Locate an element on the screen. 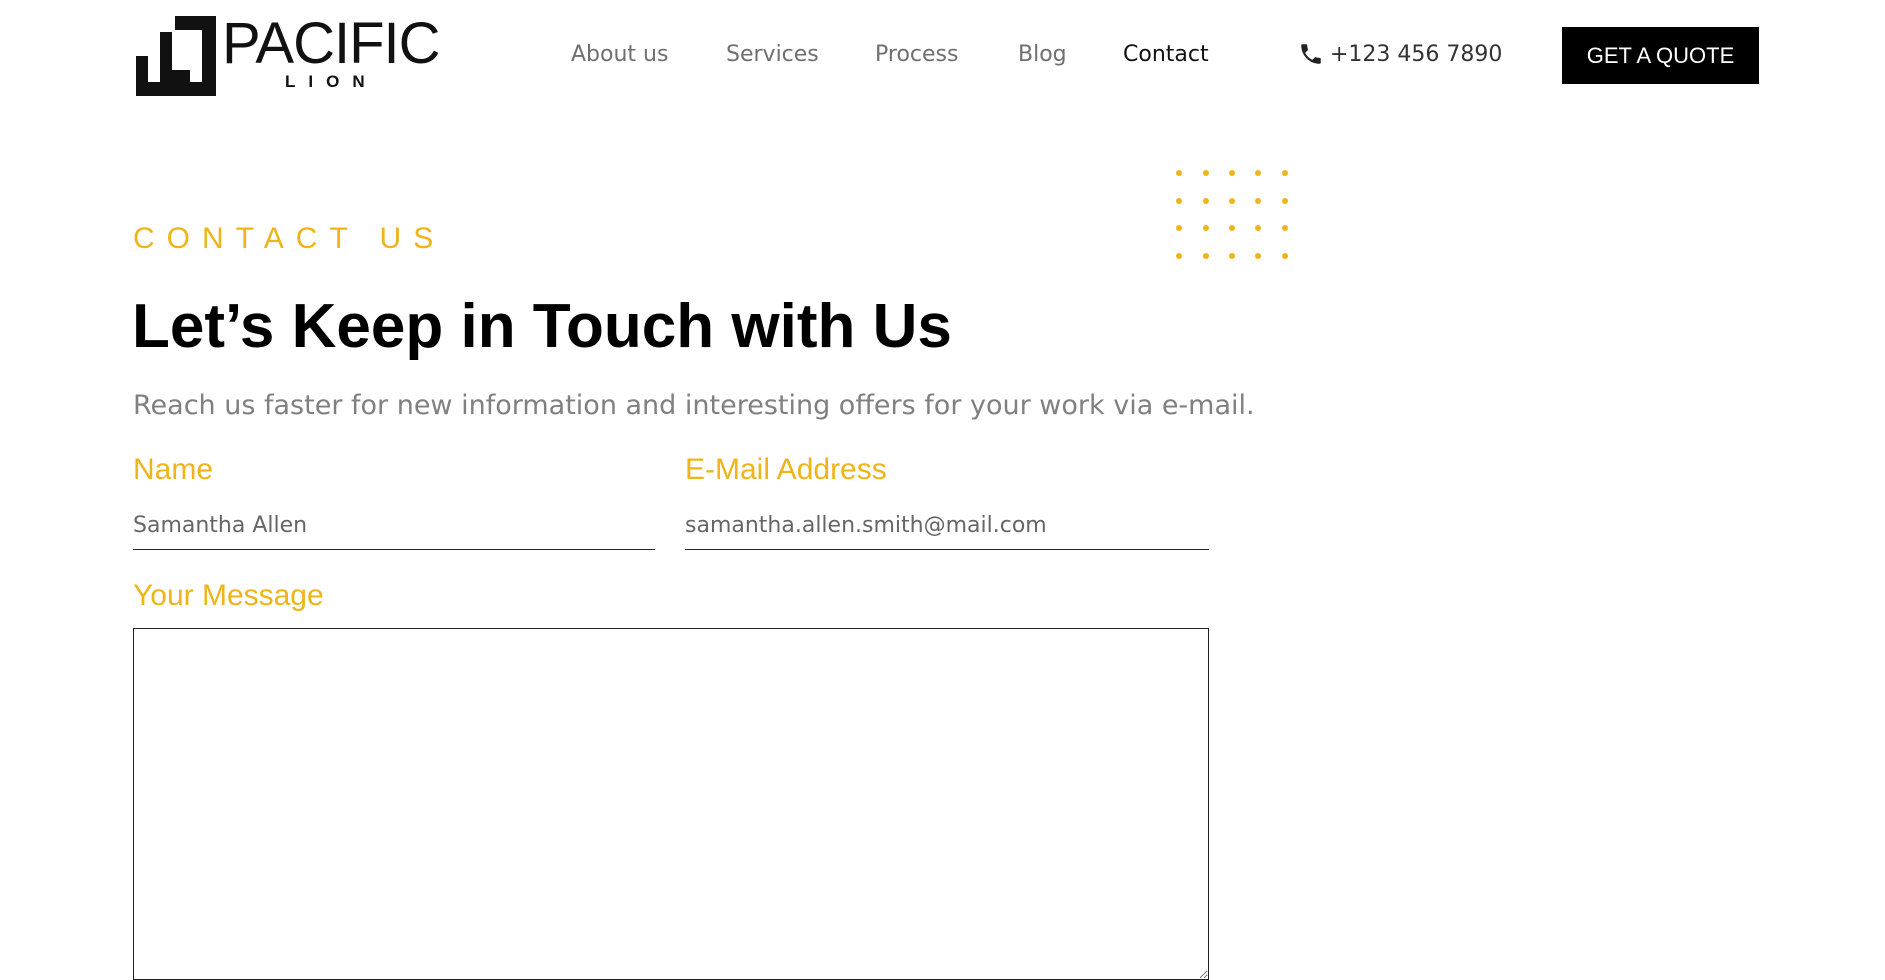 This screenshot has height=980, width=1885. logo: PACIFIC LION is located at coordinates (286, 55).